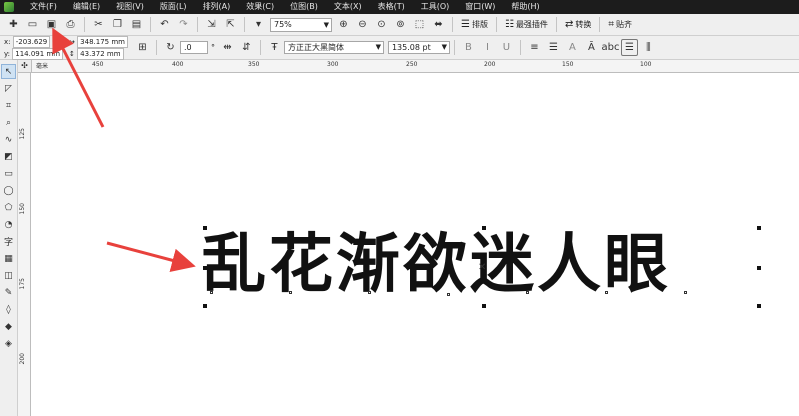  Describe the element at coordinates (8, 326) in the screenshot. I see `fill-tool-icon: ◆` at that location.